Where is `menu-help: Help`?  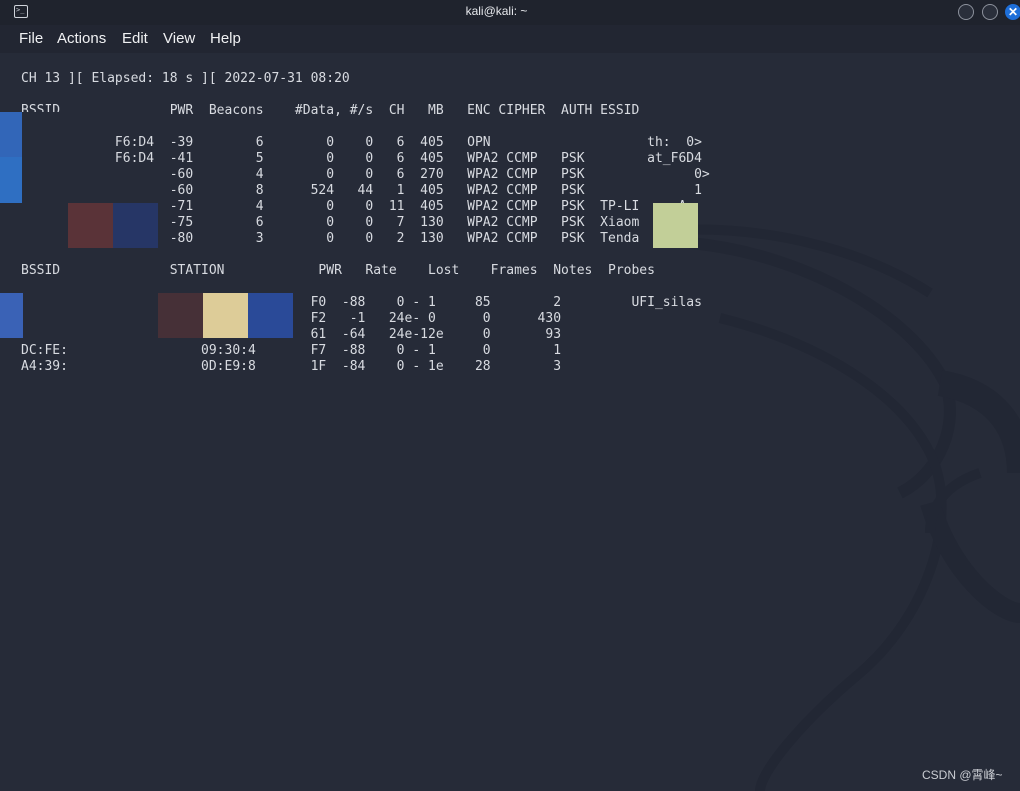 menu-help: Help is located at coordinates (225, 38).